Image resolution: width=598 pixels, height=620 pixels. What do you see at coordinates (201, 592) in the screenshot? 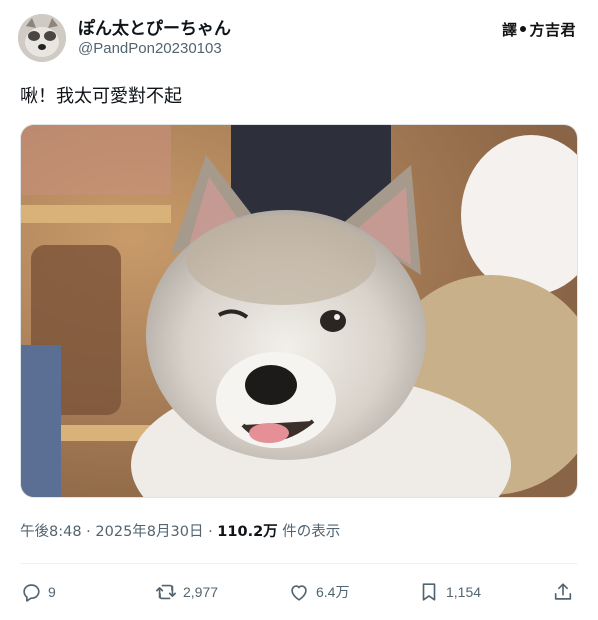
I see `repost-count: 2,977` at bounding box center [201, 592].